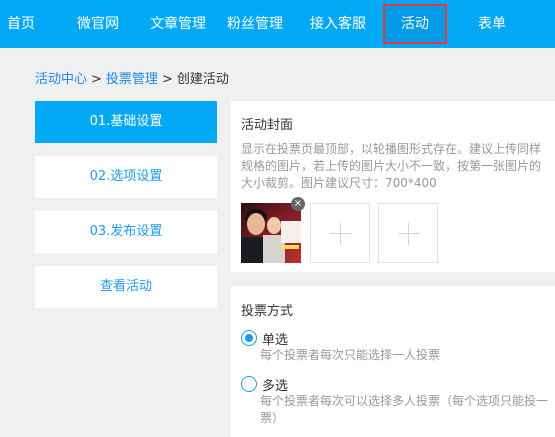  I want to click on nav-item-fans: 粉丝管理, so click(255, 24).